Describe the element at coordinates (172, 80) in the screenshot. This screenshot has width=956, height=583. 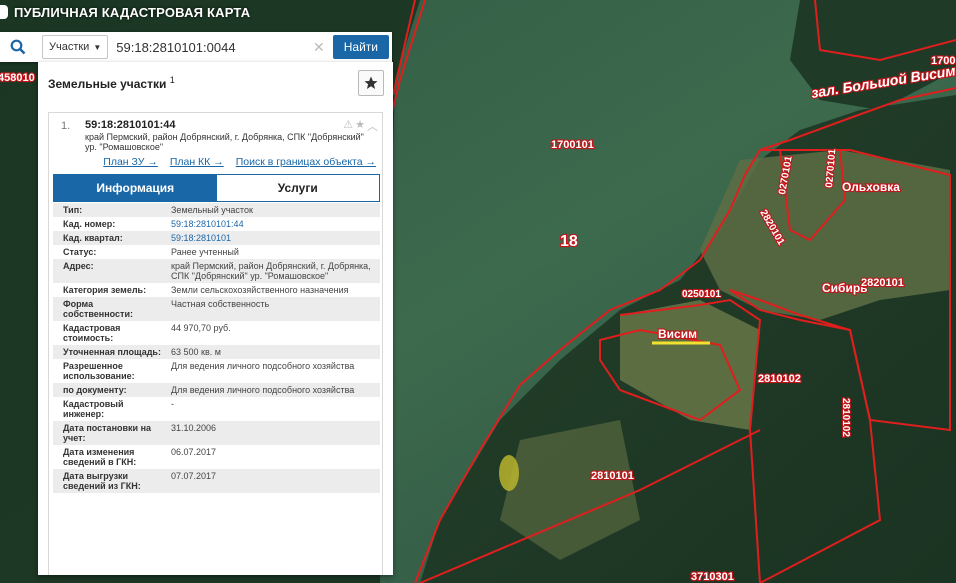
I see `results-count: 1` at that location.